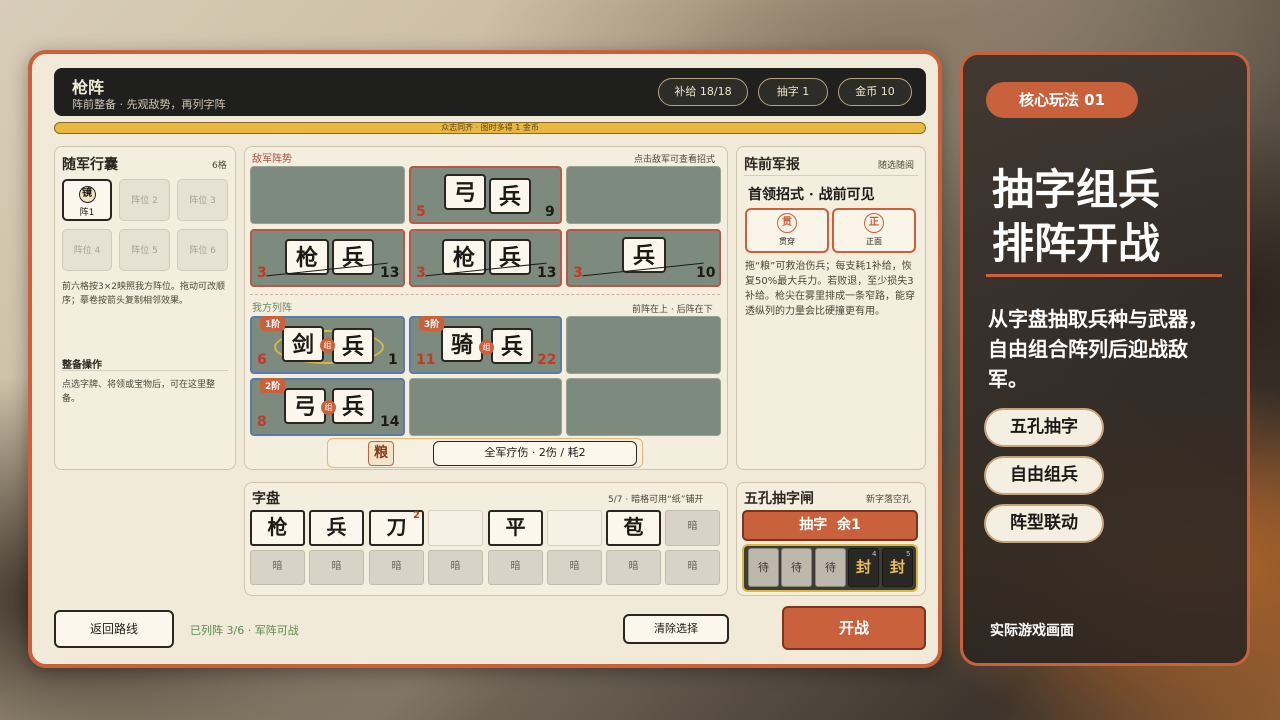 The image size is (1280, 720). I want to click on report-divider, so click(831, 175).